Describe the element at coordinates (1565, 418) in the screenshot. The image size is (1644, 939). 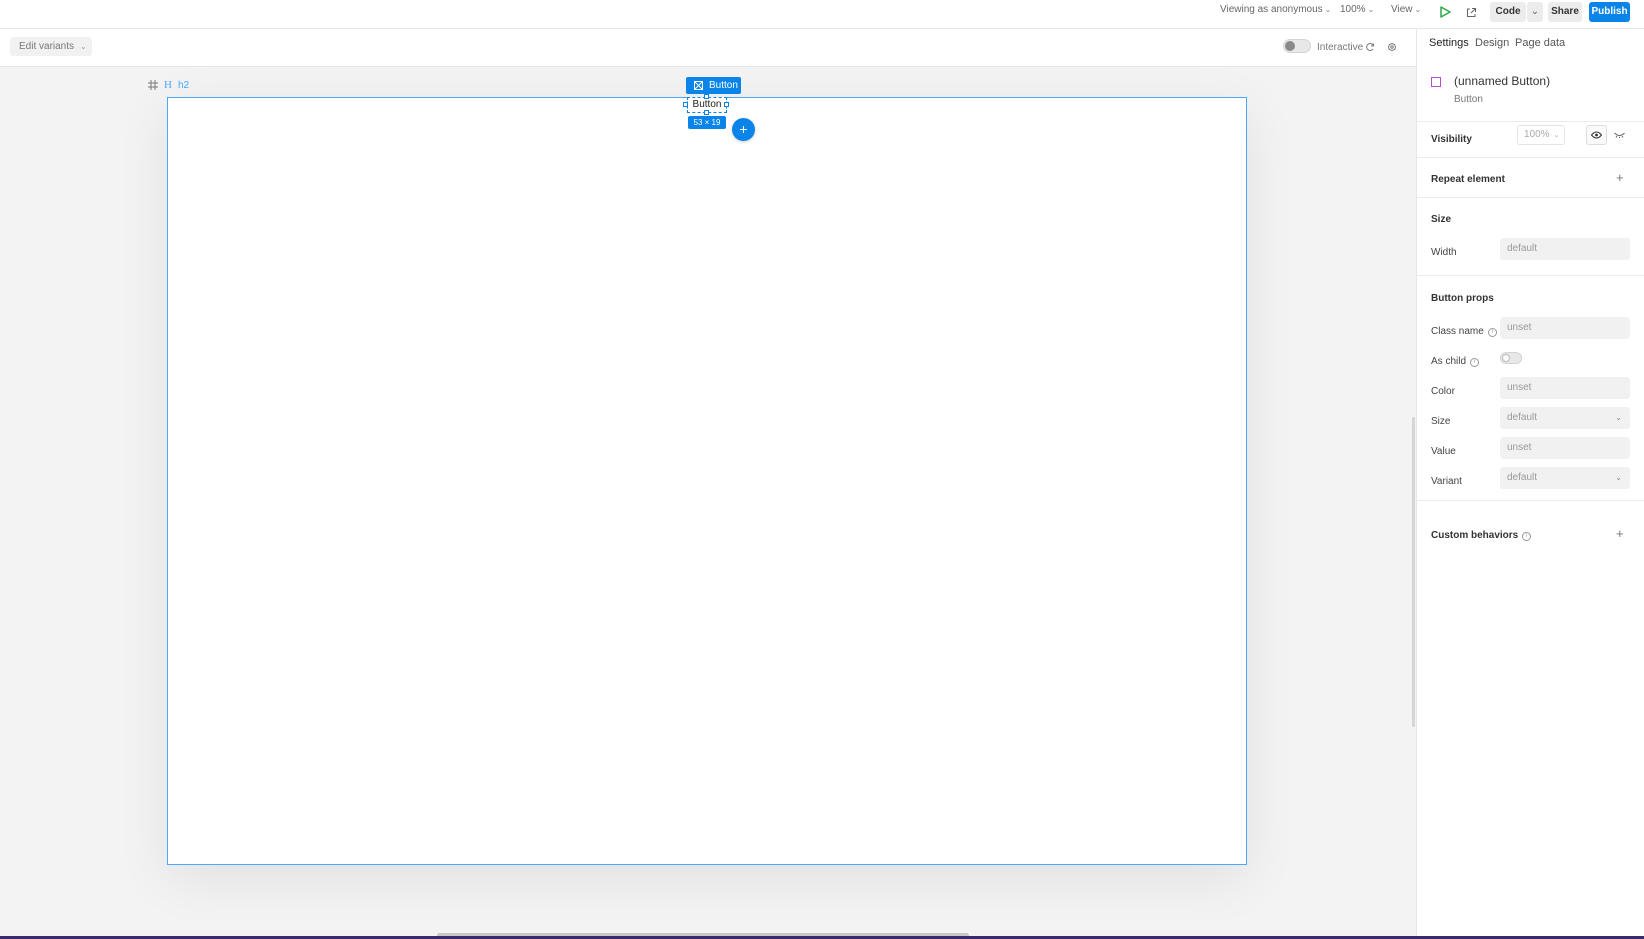
I see `size-select: default ⌄` at that location.